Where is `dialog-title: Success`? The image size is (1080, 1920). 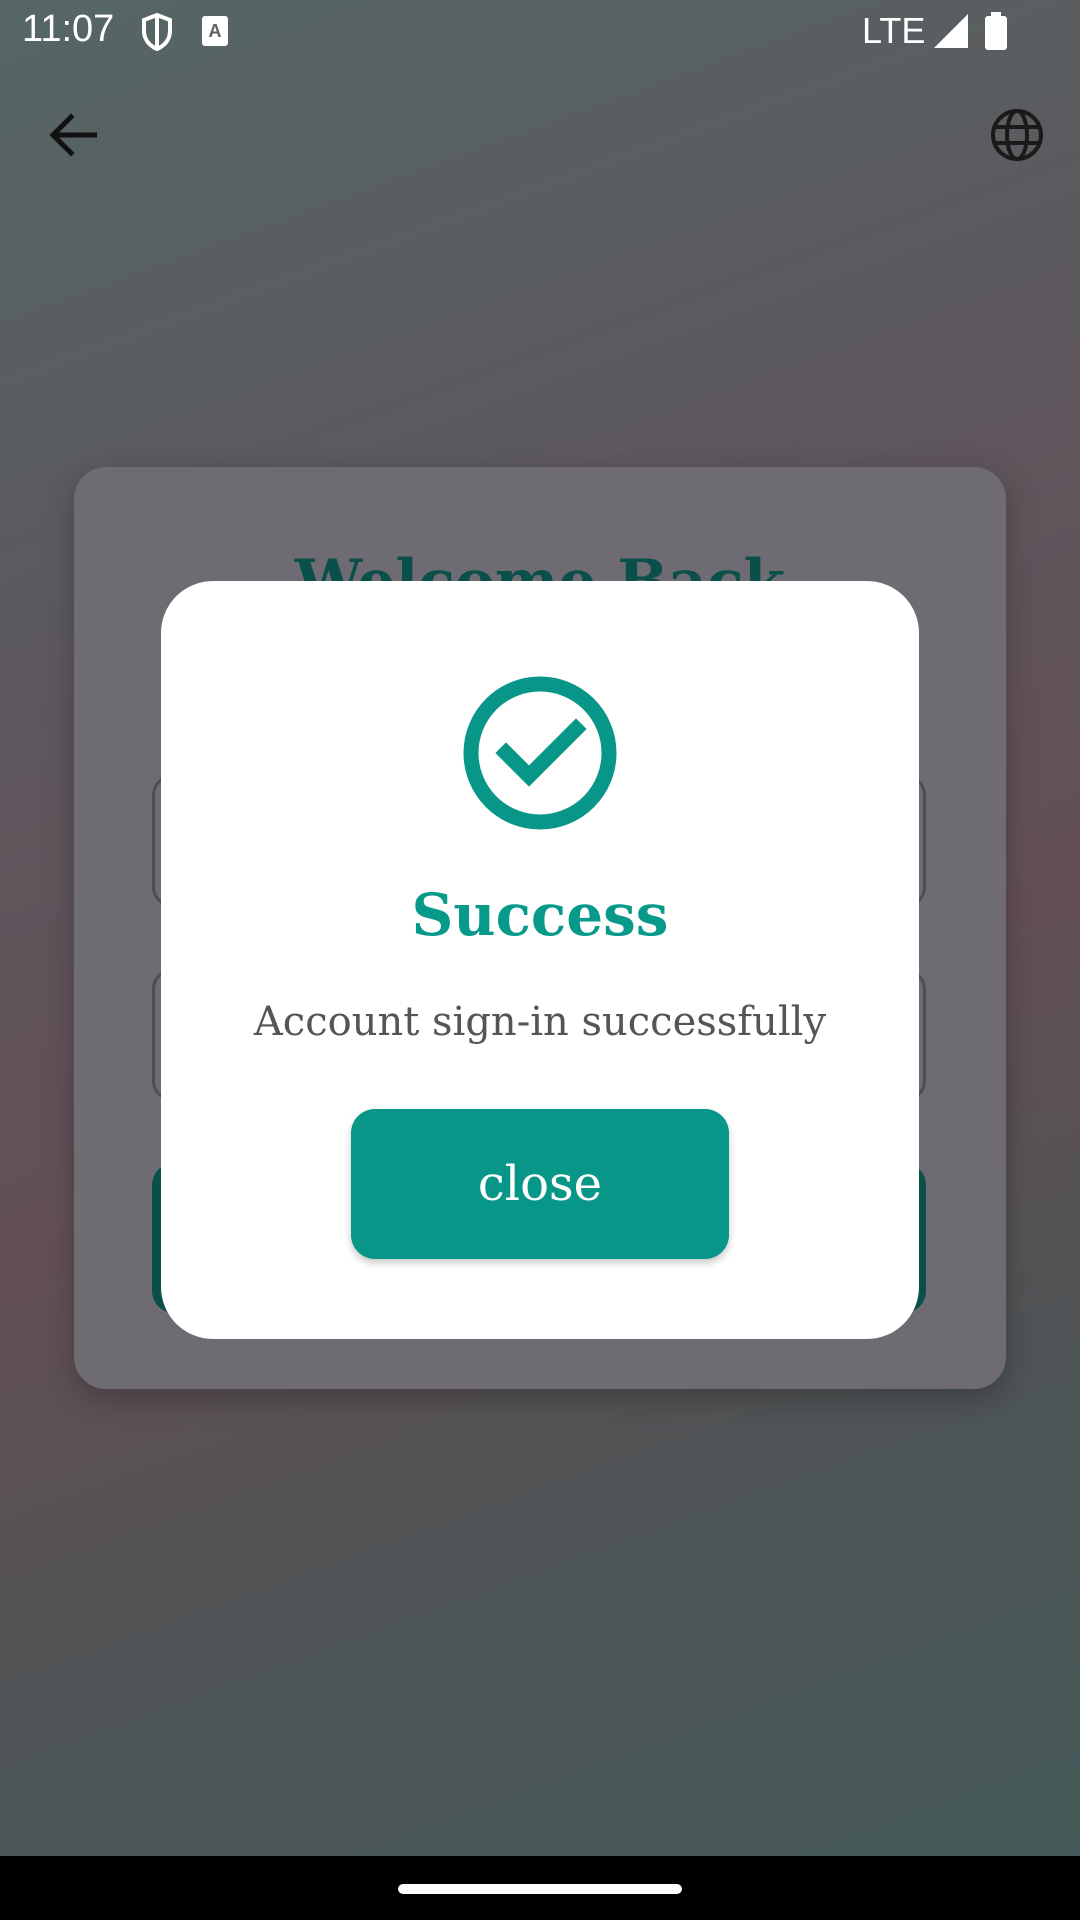
dialog-title: Success is located at coordinates (540, 915).